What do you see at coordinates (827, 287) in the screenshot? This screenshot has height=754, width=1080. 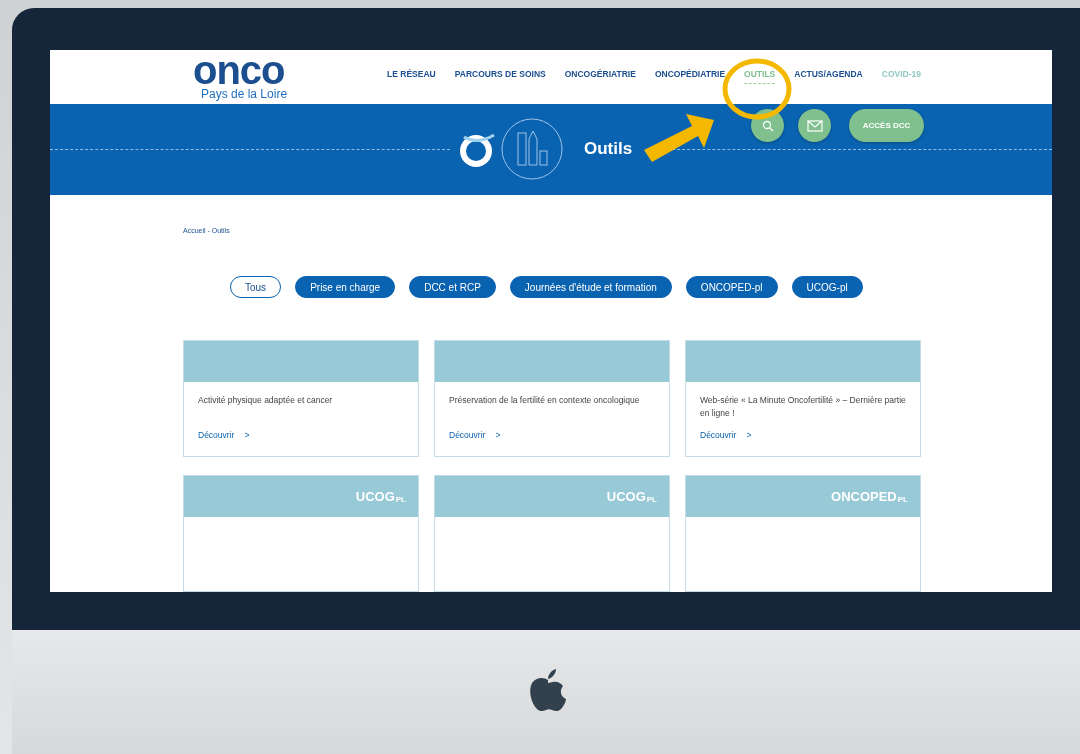 I see `filter-button: UCOG-pl` at bounding box center [827, 287].